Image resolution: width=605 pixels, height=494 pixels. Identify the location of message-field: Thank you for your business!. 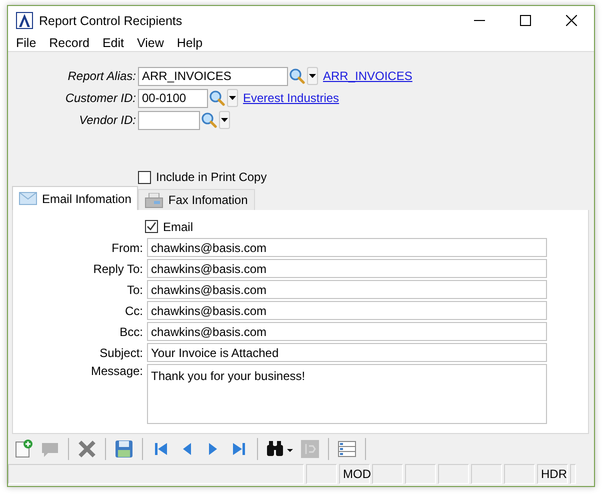
(347, 394).